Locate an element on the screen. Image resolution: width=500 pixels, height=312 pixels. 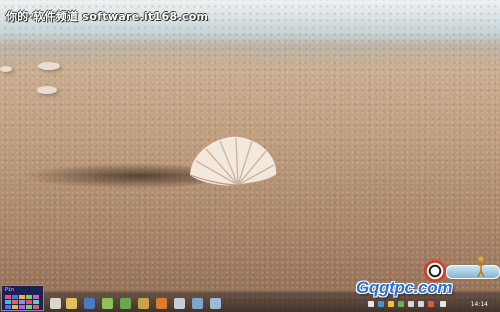
site-badge-pill is located at coordinates (473, 272).